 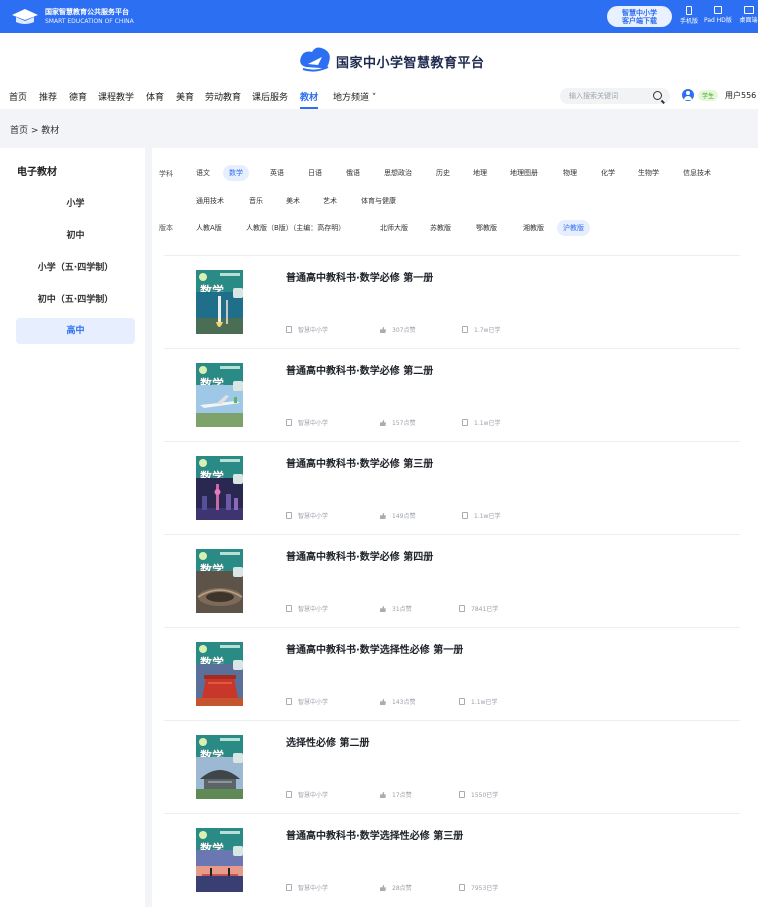 I want to click on nav-item-moral: 德育, so click(x=78, y=96).